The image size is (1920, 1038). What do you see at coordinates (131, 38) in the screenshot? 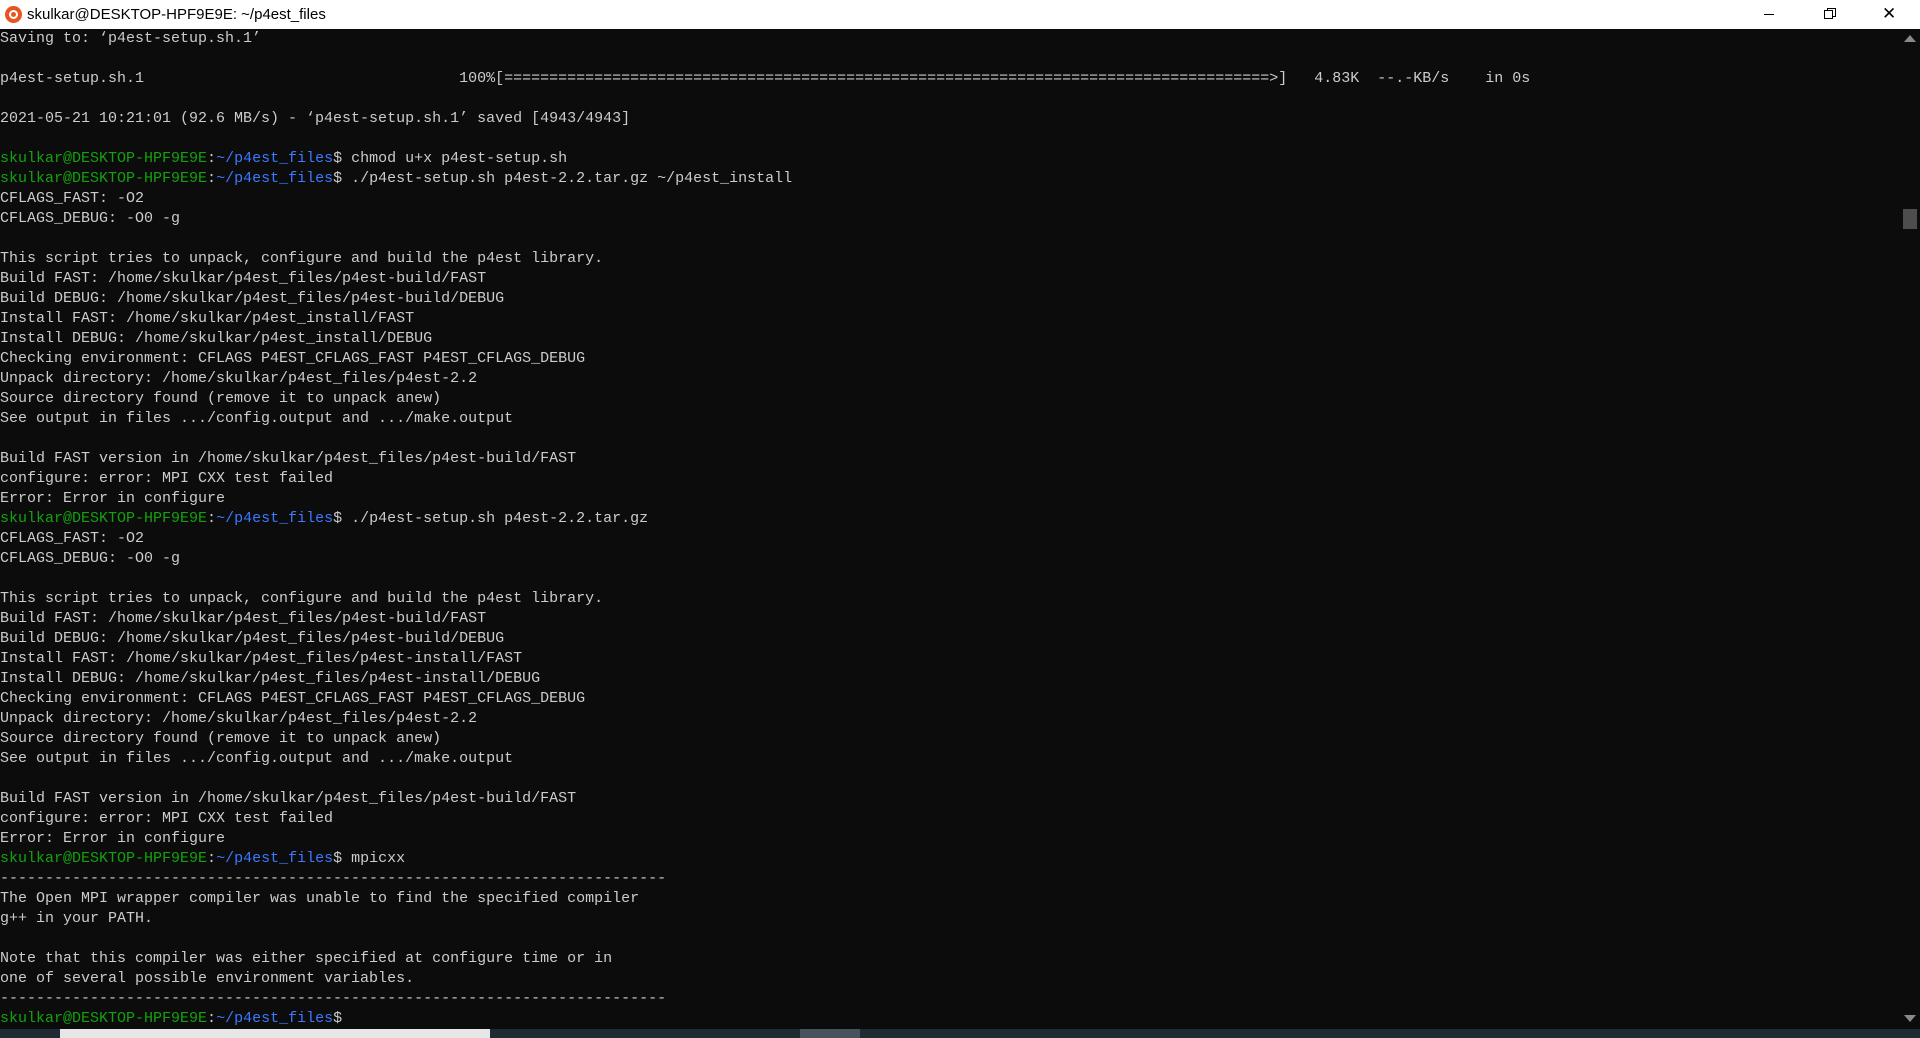
I see `output-line: Saving to: ‘p4est-setup.sh.1’` at bounding box center [131, 38].